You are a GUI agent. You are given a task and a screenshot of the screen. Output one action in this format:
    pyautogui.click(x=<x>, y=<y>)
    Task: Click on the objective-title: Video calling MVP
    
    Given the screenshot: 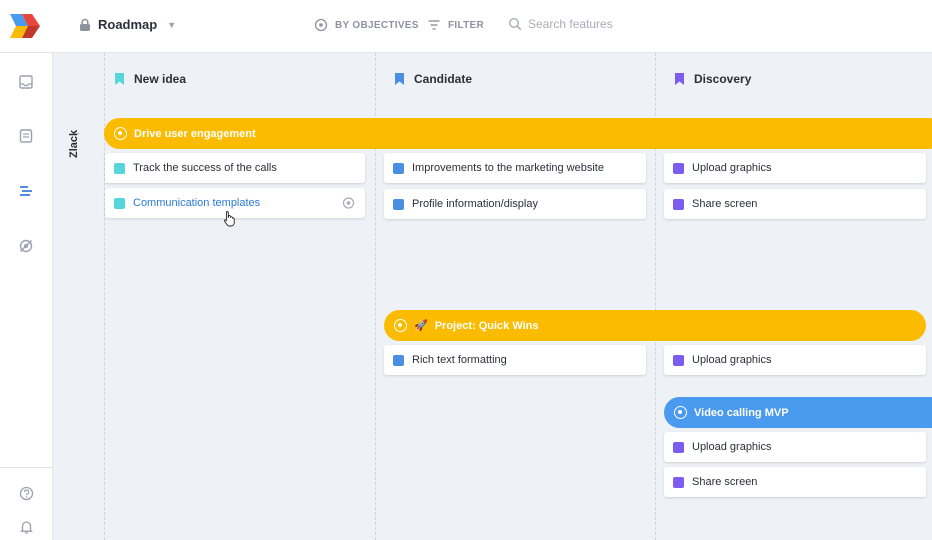 What is the action you would take?
    pyautogui.click(x=741, y=412)
    